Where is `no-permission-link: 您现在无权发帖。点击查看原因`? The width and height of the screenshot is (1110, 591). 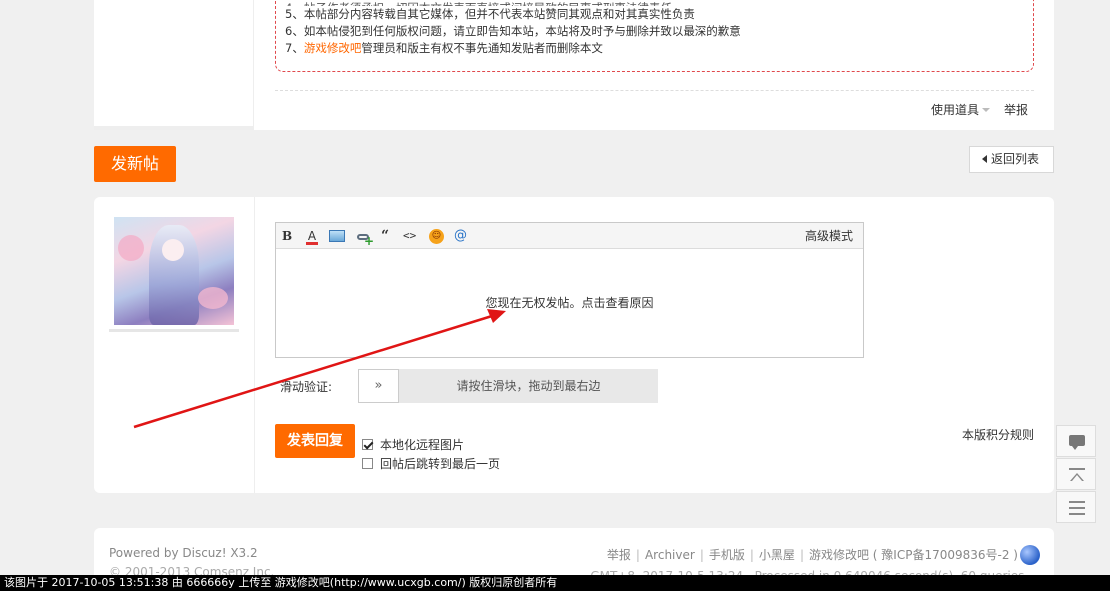
no-permission-link: 您现在无权发帖。点击查看原因 is located at coordinates (569, 302).